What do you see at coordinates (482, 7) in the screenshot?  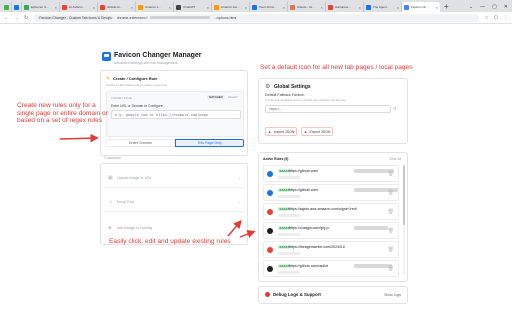 I see `minimize-icon: —` at bounding box center [482, 7].